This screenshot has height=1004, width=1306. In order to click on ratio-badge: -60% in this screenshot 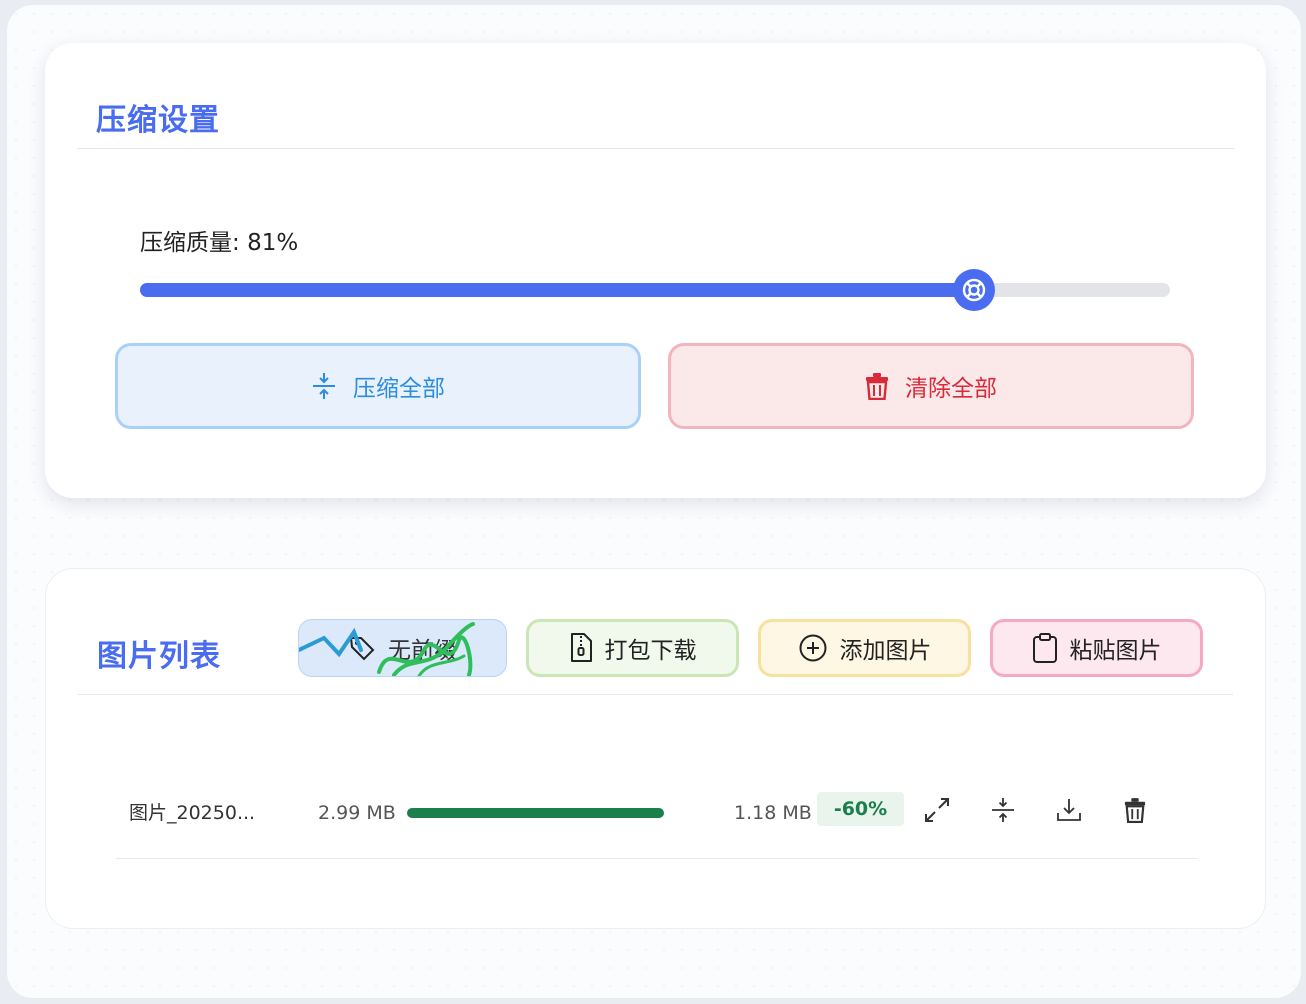, I will do `click(860, 809)`.